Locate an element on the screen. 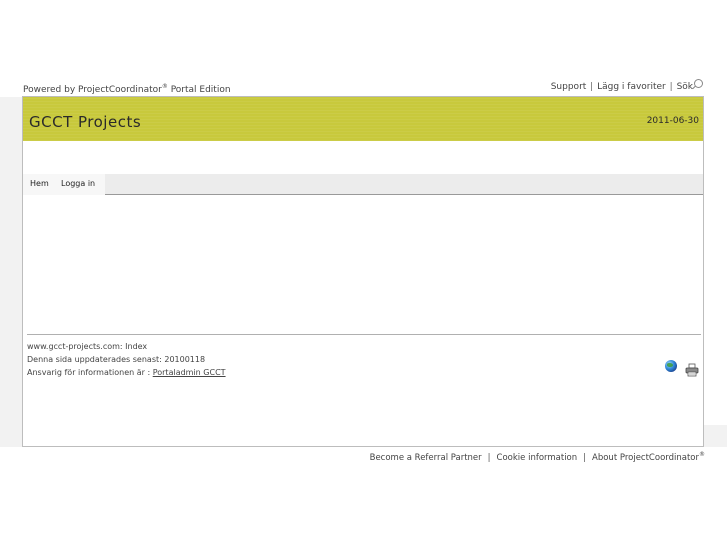 This screenshot has width=727, height=545. printer-icon is located at coordinates (692, 370).